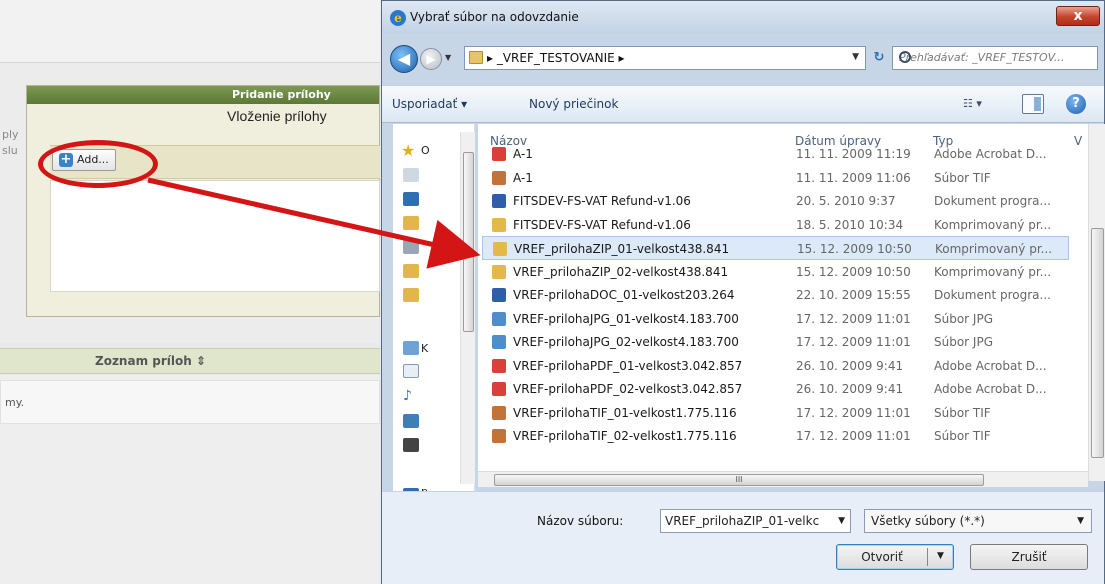 The image size is (1105, 584). What do you see at coordinates (425, 150) in the screenshot?
I see `favorites-label: O` at bounding box center [425, 150].